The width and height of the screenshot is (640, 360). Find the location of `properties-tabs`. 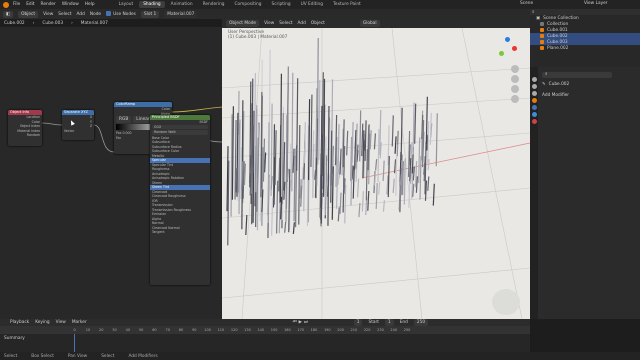

properties-tabs is located at coordinates (534, 193).